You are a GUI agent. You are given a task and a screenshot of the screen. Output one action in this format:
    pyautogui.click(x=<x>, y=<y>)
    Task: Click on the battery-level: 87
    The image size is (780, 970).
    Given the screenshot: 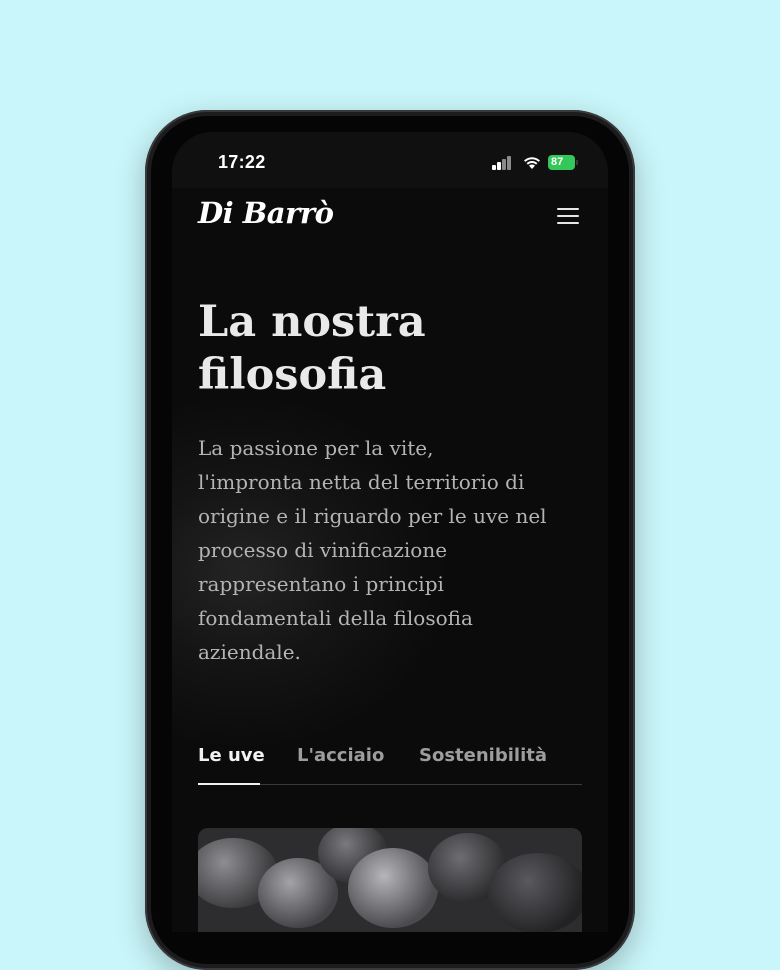 What is the action you would take?
    pyautogui.click(x=557, y=162)
    